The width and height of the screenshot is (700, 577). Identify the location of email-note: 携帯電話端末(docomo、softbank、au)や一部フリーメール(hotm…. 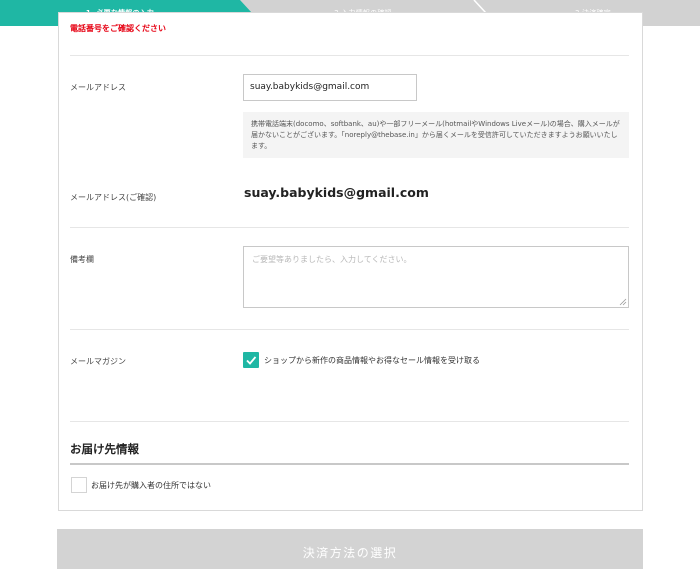
(436, 135).